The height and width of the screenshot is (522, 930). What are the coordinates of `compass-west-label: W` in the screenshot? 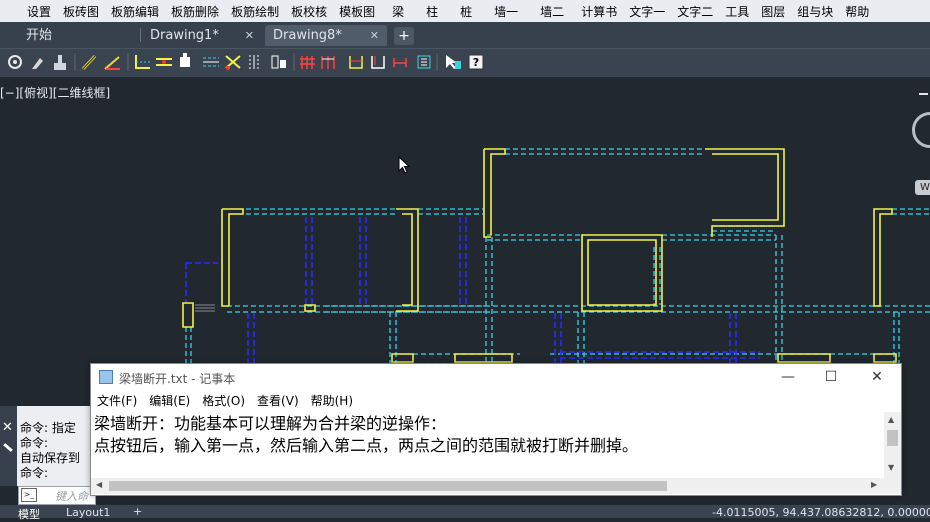 It's located at (925, 187).